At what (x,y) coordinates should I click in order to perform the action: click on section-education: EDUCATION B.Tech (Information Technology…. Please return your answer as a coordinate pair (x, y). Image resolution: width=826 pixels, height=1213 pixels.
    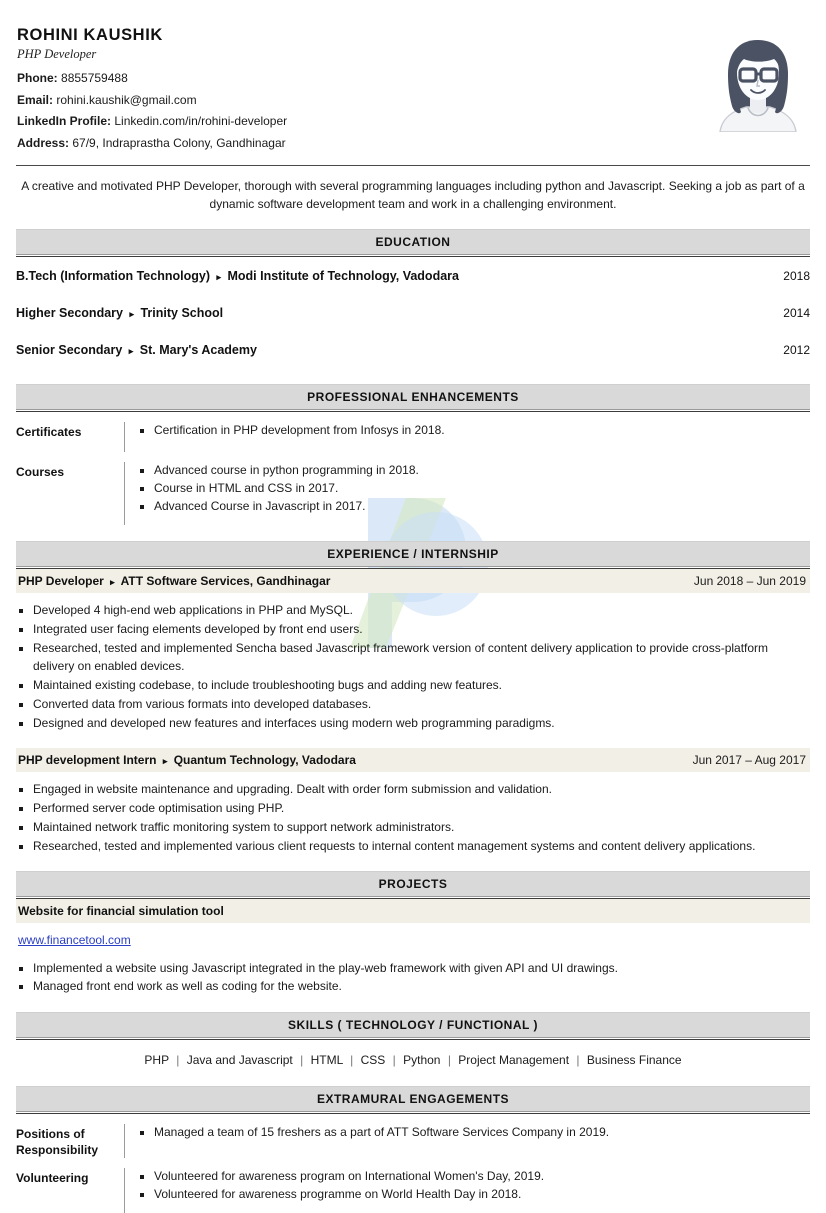
    Looking at the image, I should click on (413, 298).